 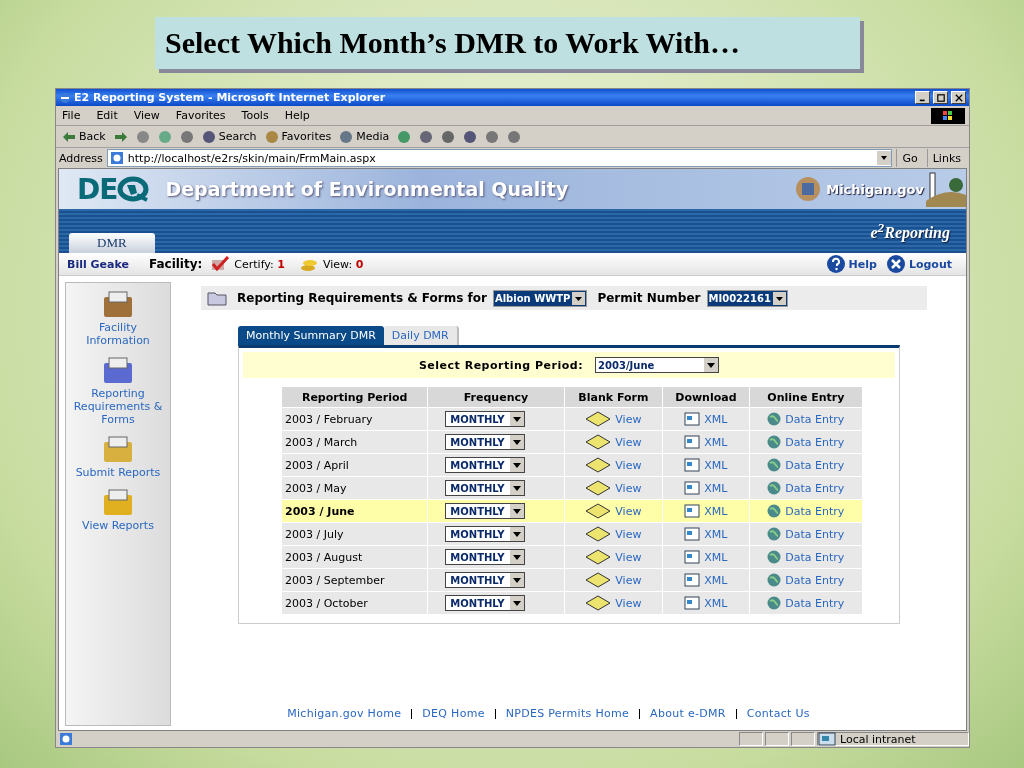 I want to click on maximize-icon, so click(x=940, y=97).